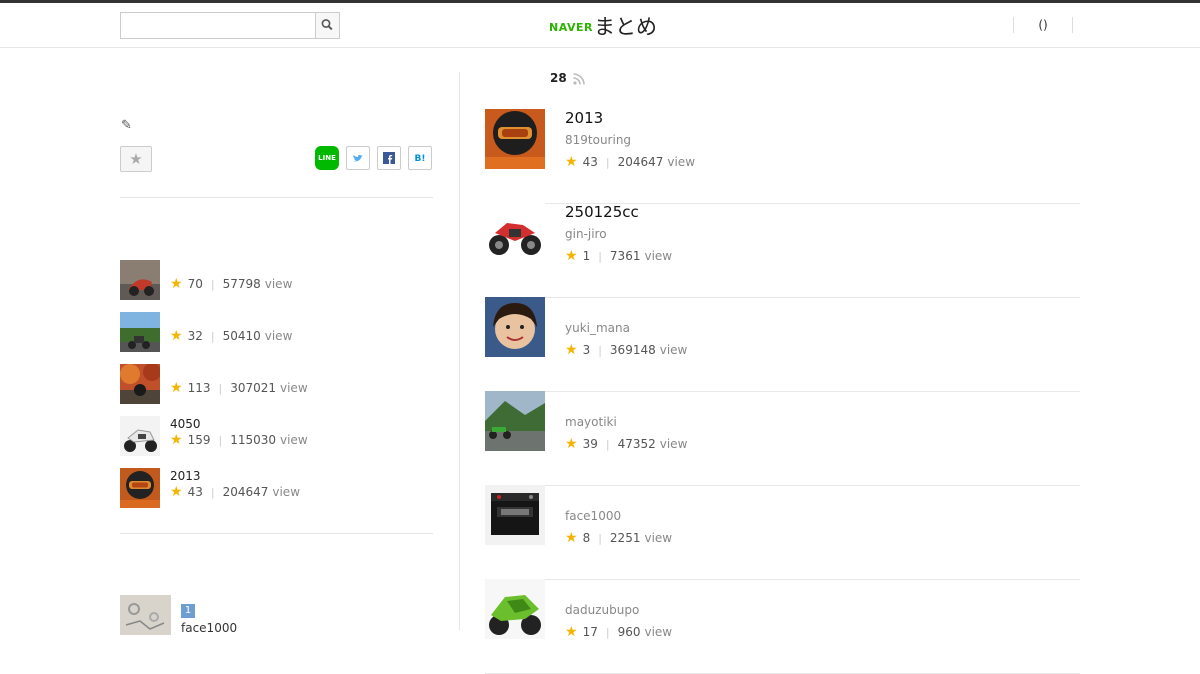 The image size is (1200, 674). Describe the element at coordinates (327, 158) in the screenshot. I see `share-line-button: LINE` at that location.